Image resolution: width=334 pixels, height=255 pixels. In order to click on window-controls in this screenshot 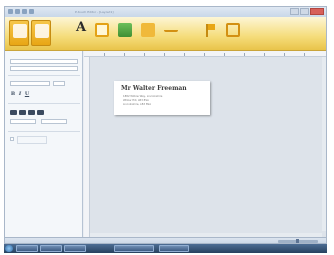, I will do `click(307, 11)`.